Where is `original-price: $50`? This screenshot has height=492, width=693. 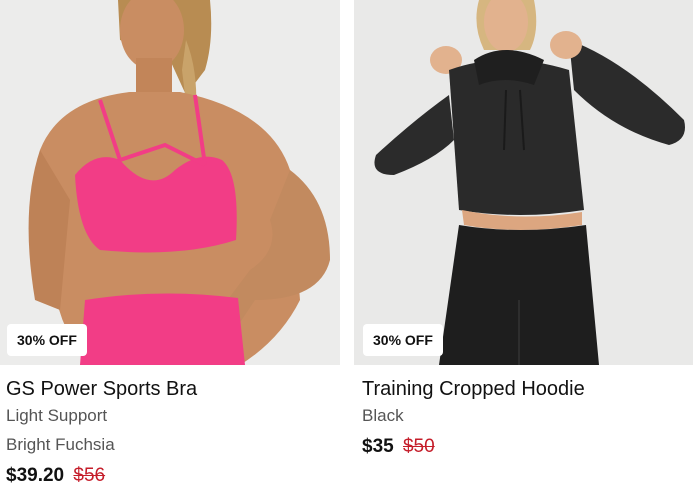
original-price: $50 is located at coordinates (418, 446).